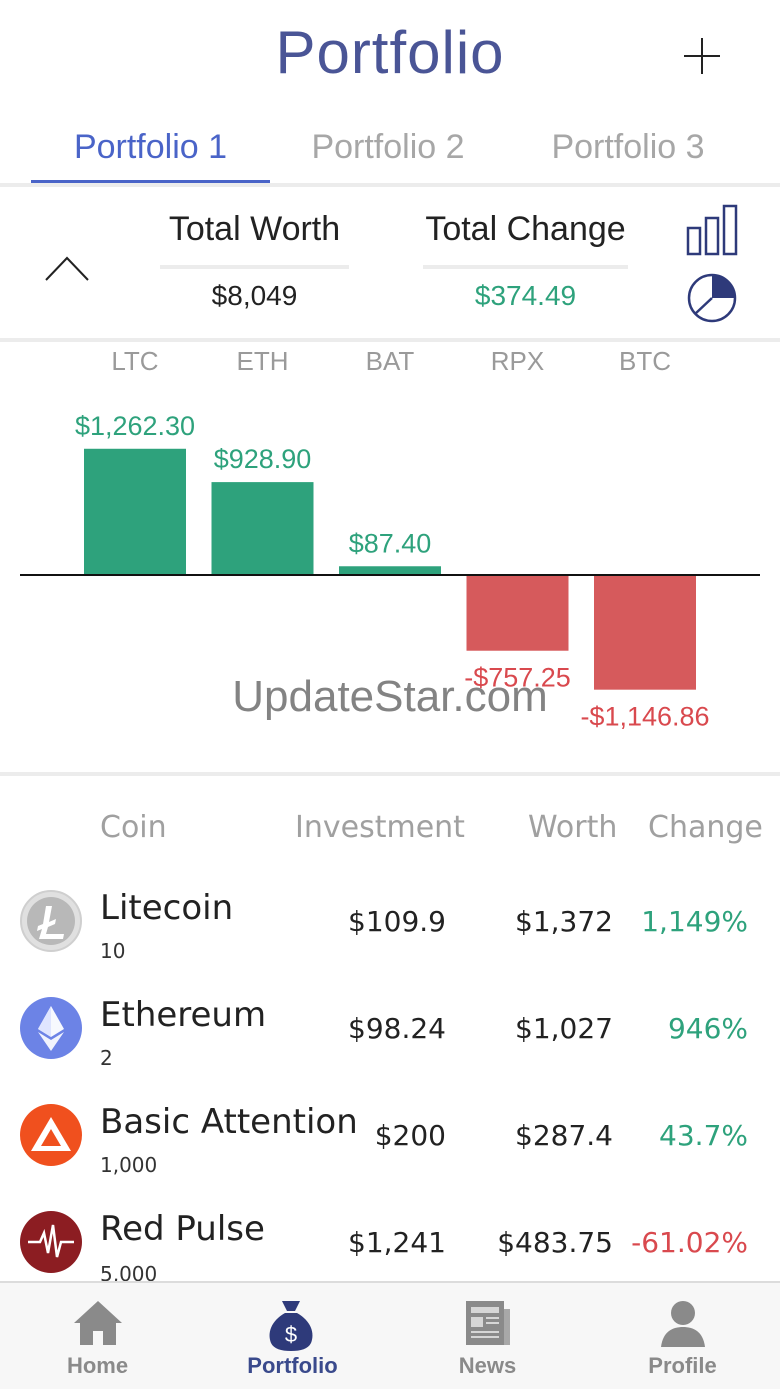 The height and width of the screenshot is (1389, 780). I want to click on total-worth-value: $8,049, so click(254, 295).